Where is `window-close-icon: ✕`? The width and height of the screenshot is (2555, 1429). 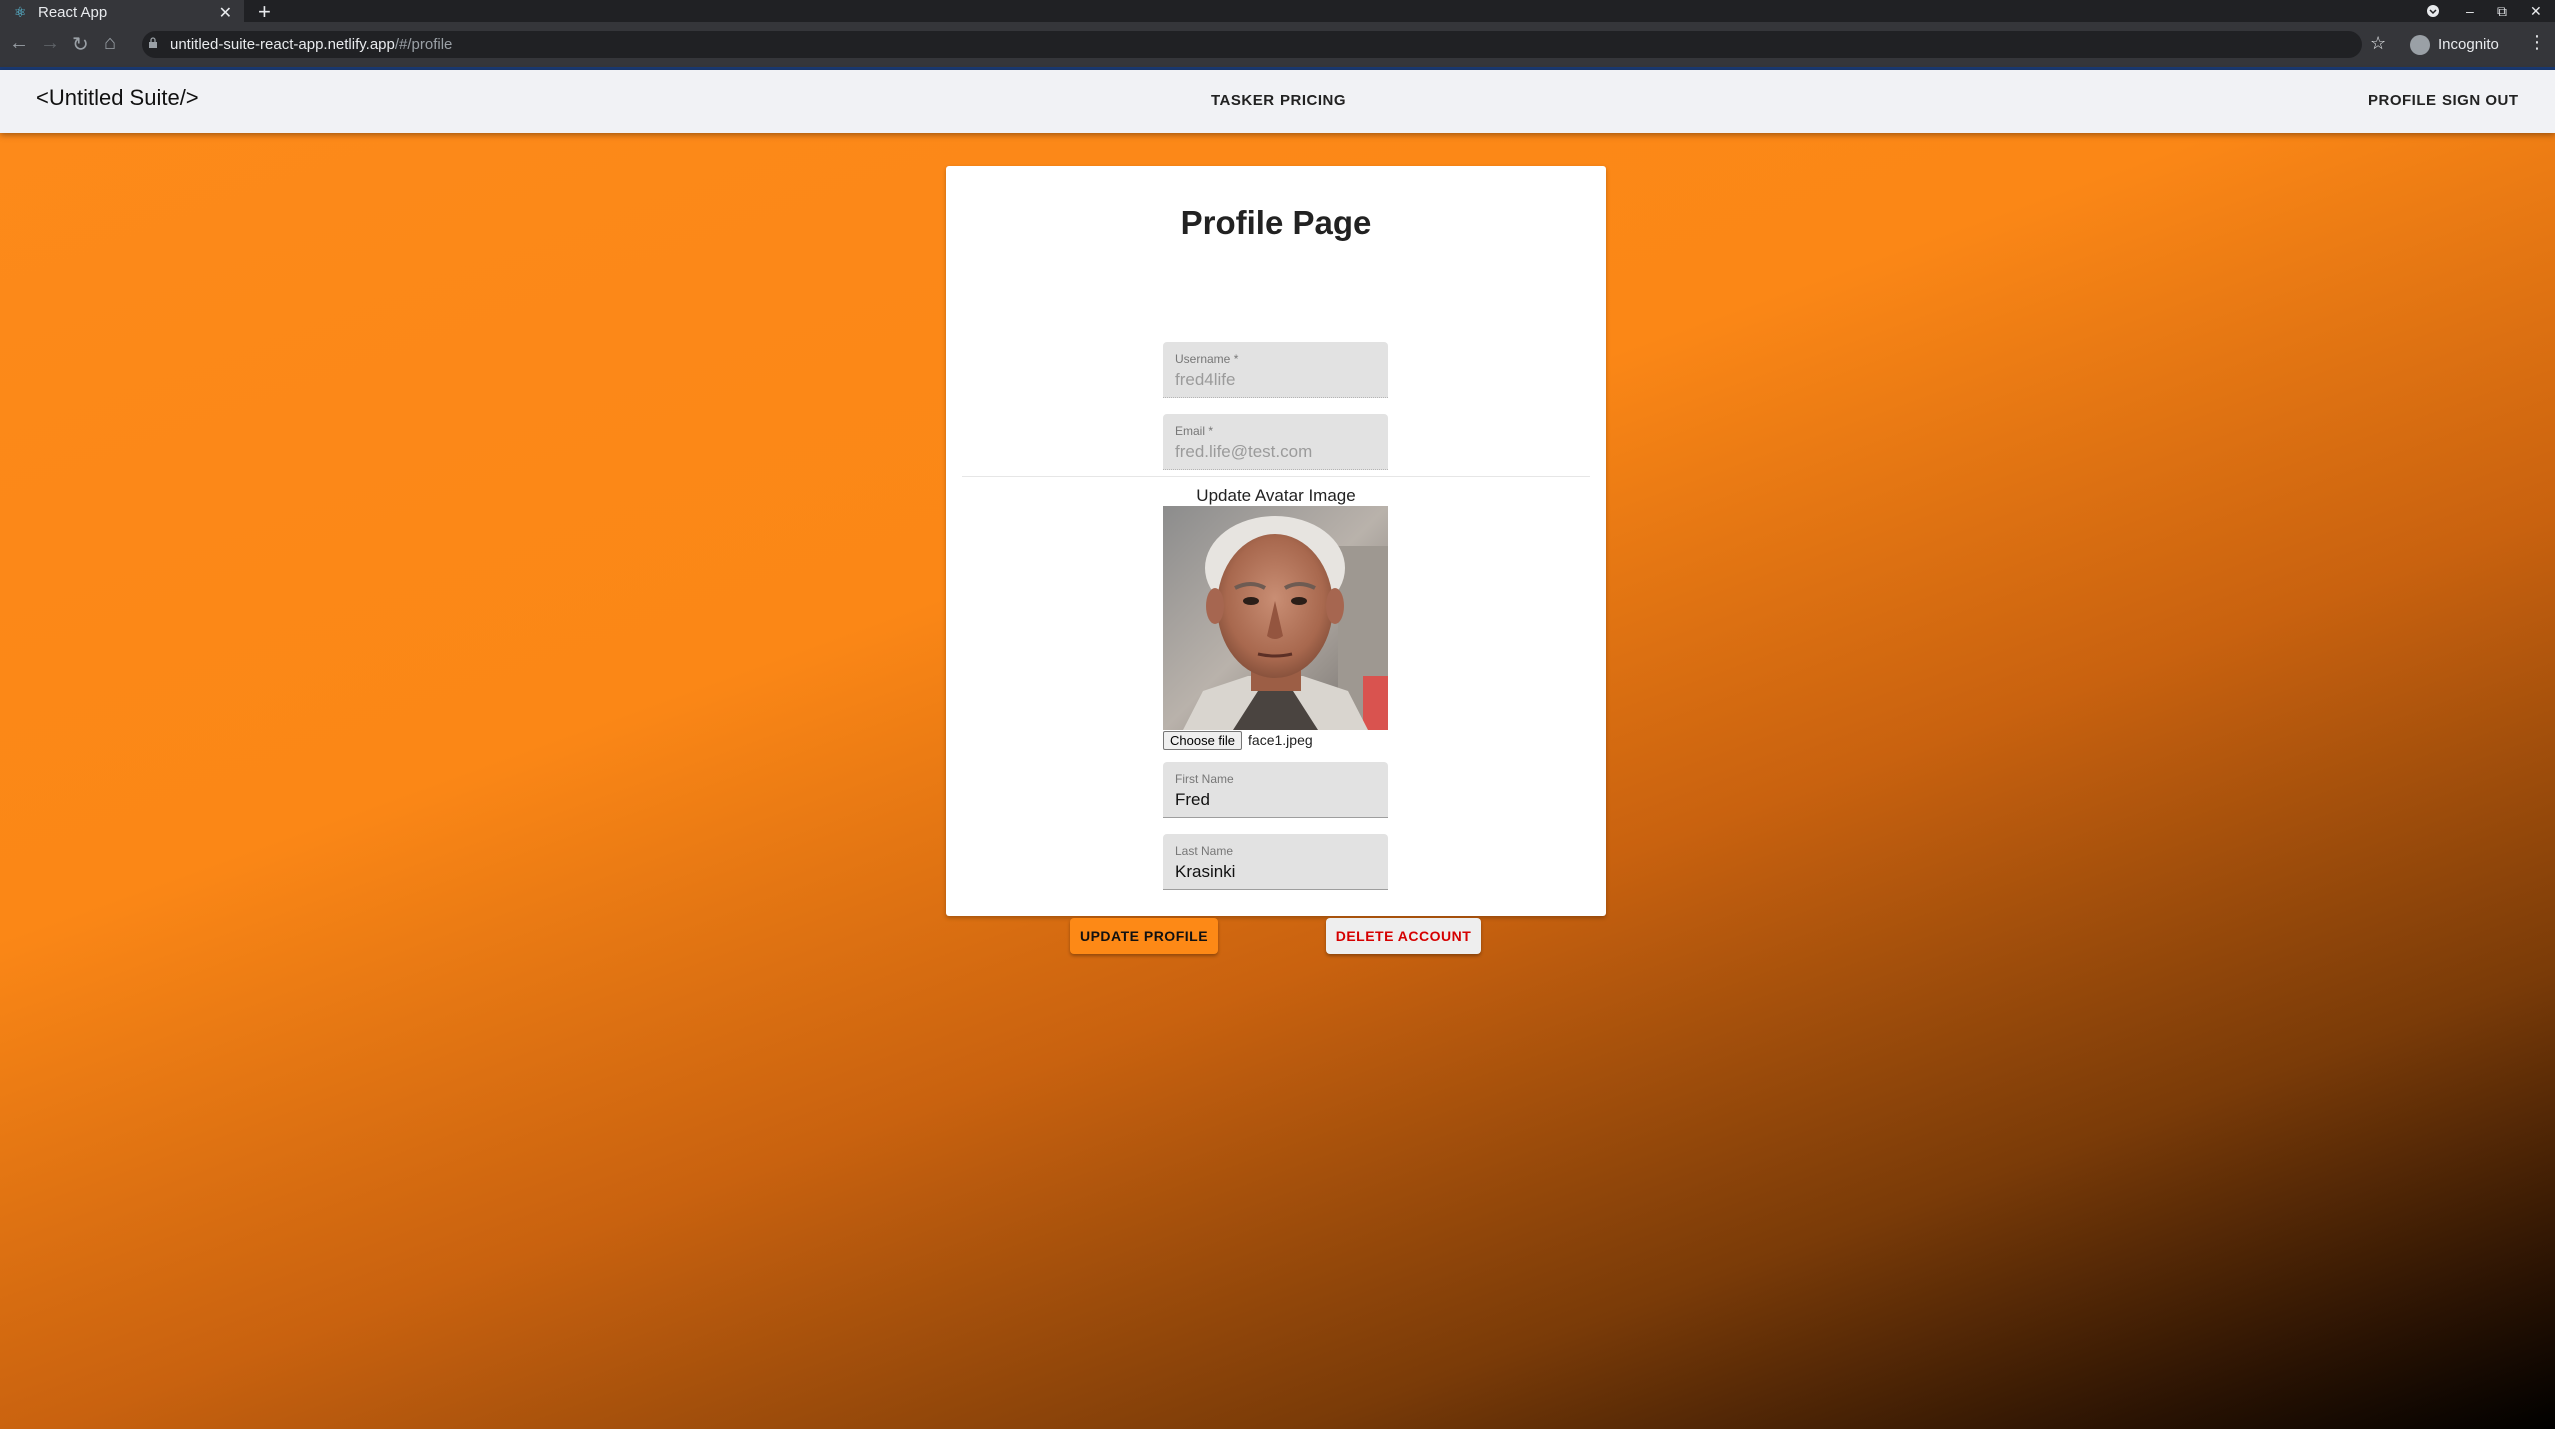
window-close-icon: ✕ is located at coordinates (2536, 11).